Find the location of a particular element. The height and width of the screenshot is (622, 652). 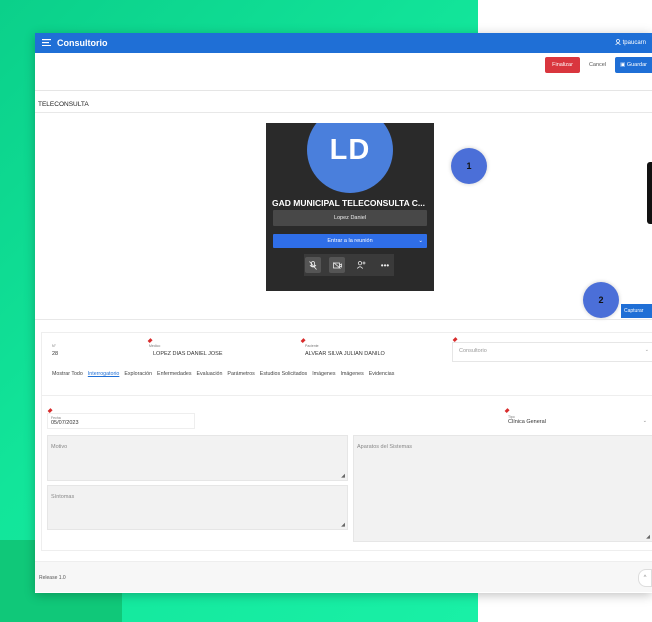

number-label: N° is located at coordinates (54, 346).